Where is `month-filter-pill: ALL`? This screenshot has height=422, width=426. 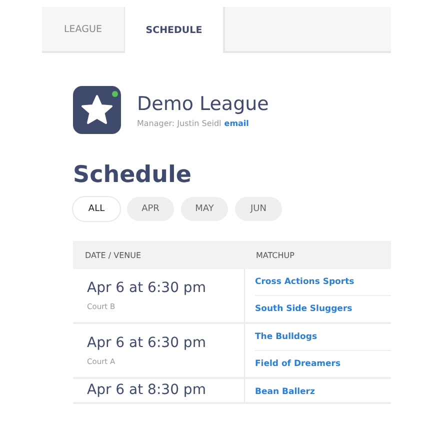
month-filter-pill: ALL is located at coordinates (96, 209).